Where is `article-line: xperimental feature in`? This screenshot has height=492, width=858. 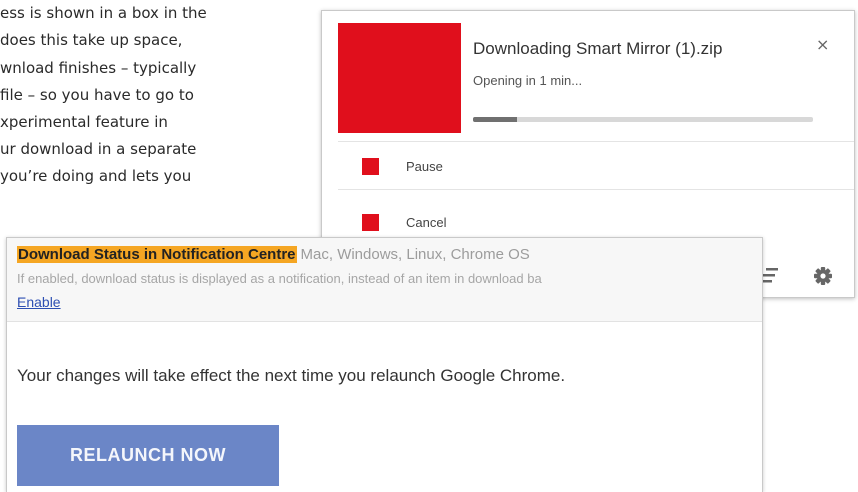 article-line: xperimental feature in is located at coordinates (84, 122).